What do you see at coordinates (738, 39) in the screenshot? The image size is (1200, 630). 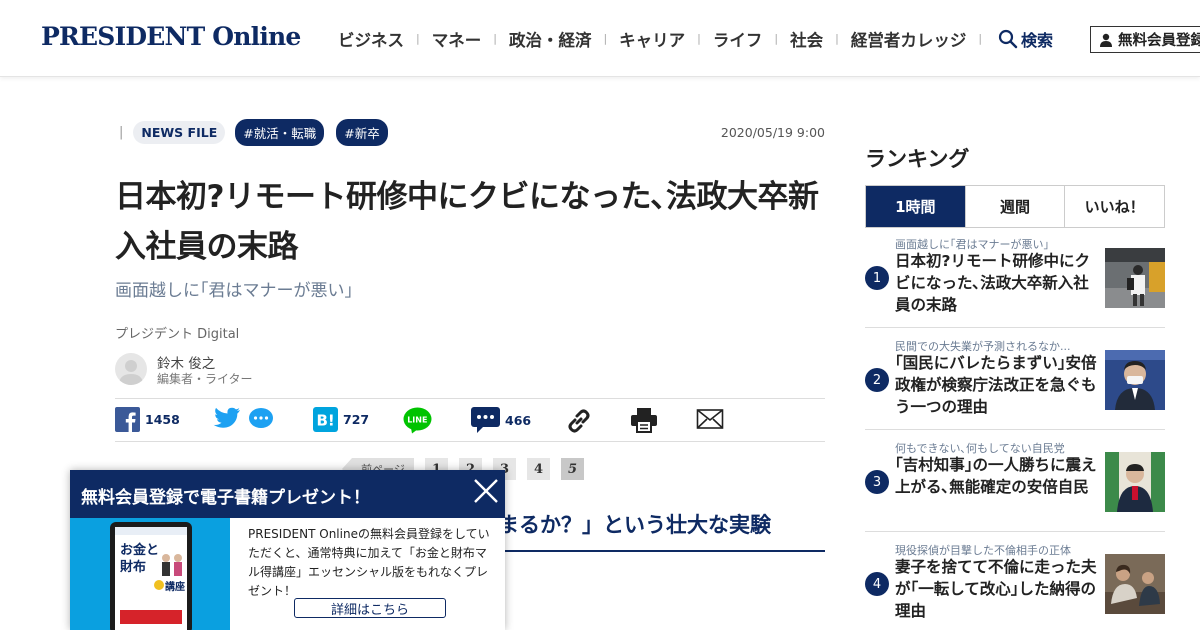 I see `nav-life: ライフ` at bounding box center [738, 39].